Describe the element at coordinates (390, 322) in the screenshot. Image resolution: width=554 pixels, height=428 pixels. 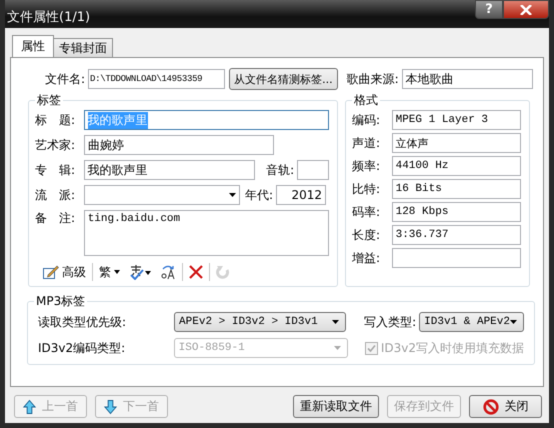
I see `field-label: 写入类型:` at that location.